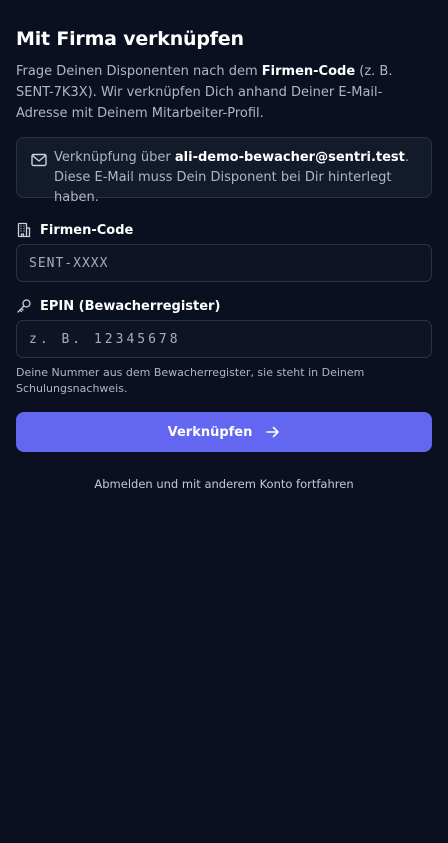  I want to click on building-icon, so click(24, 230).